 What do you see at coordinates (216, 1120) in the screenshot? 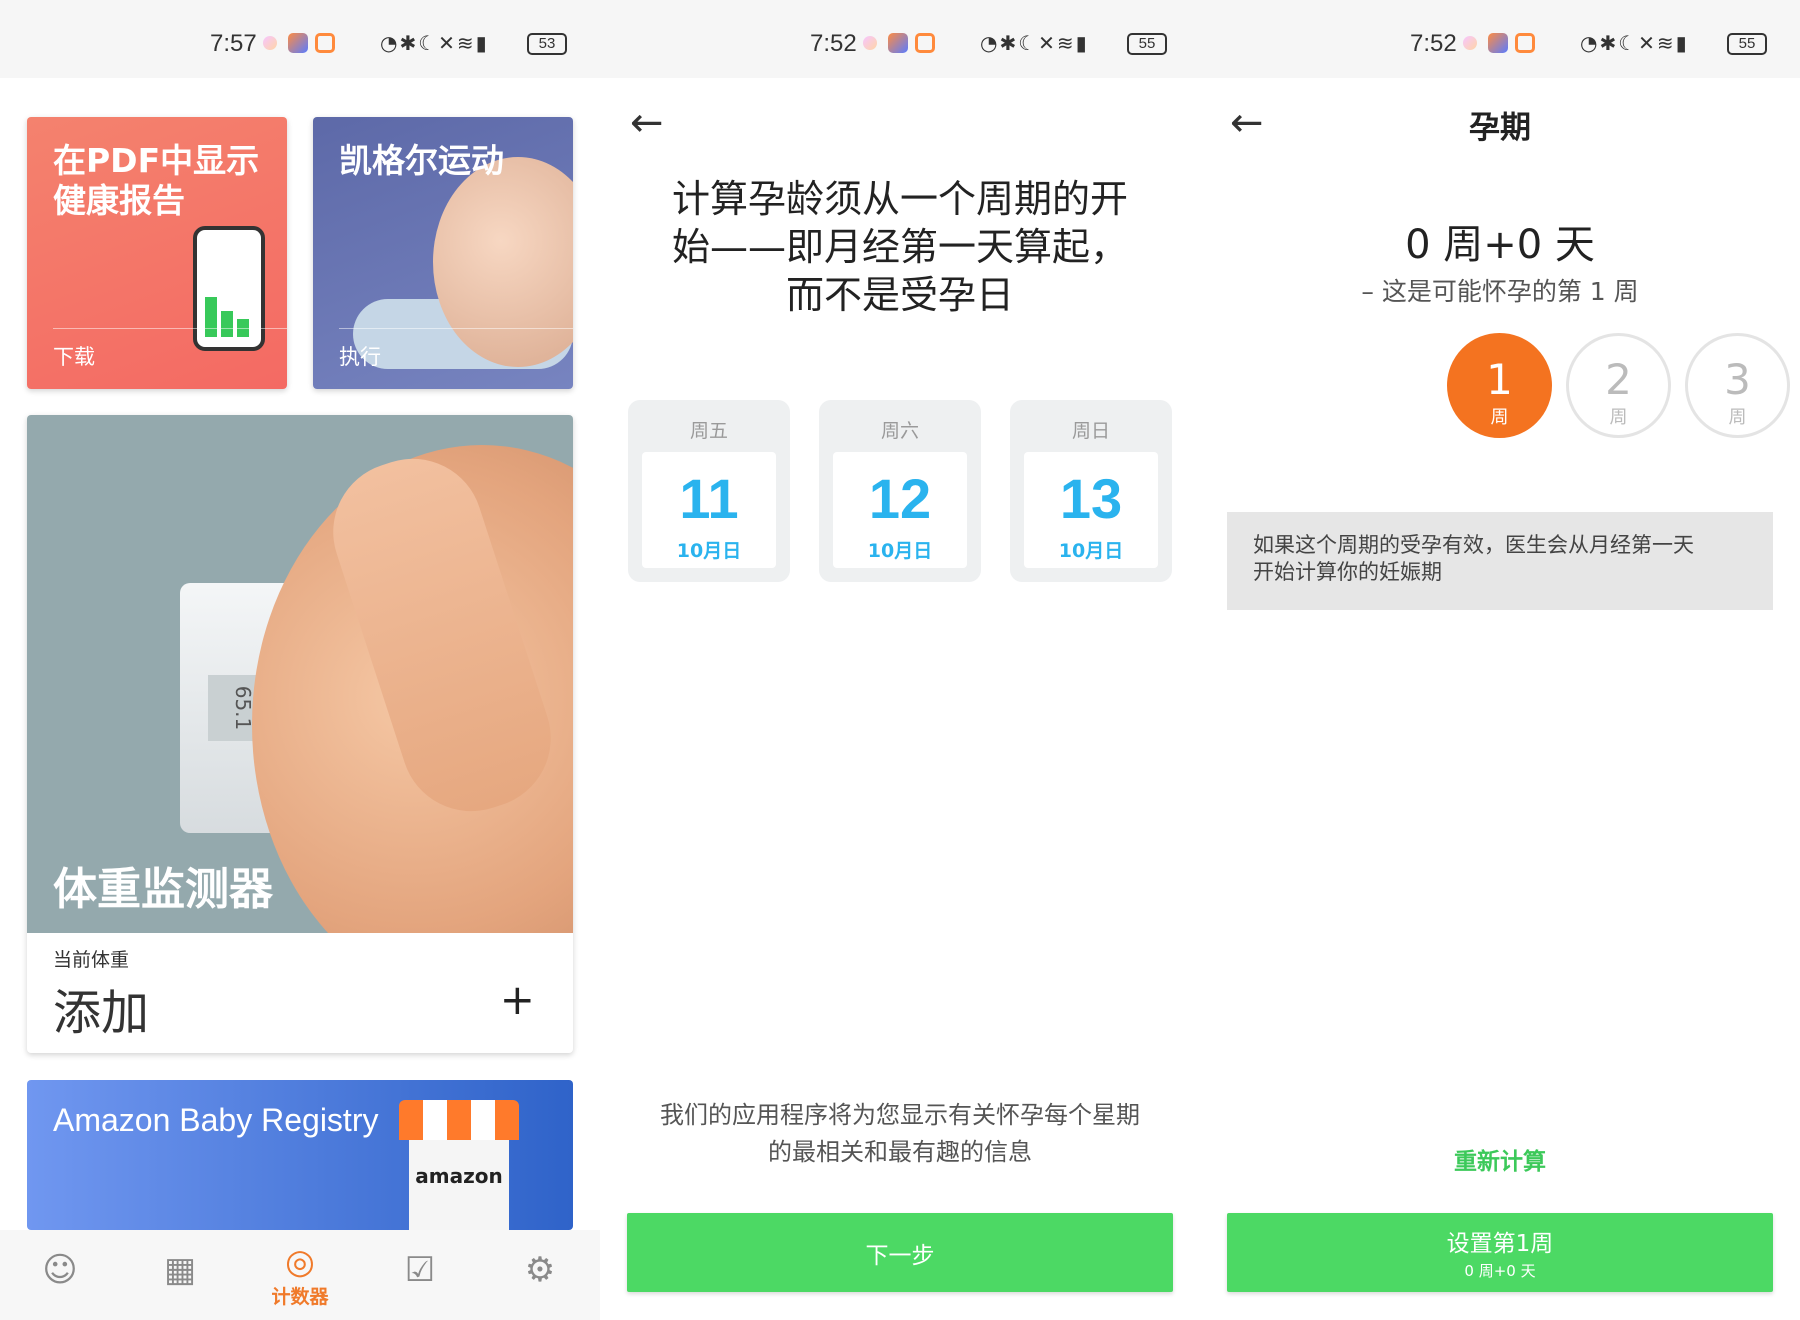
I see `amazon-card-title: Amazon Baby Registry` at bounding box center [216, 1120].